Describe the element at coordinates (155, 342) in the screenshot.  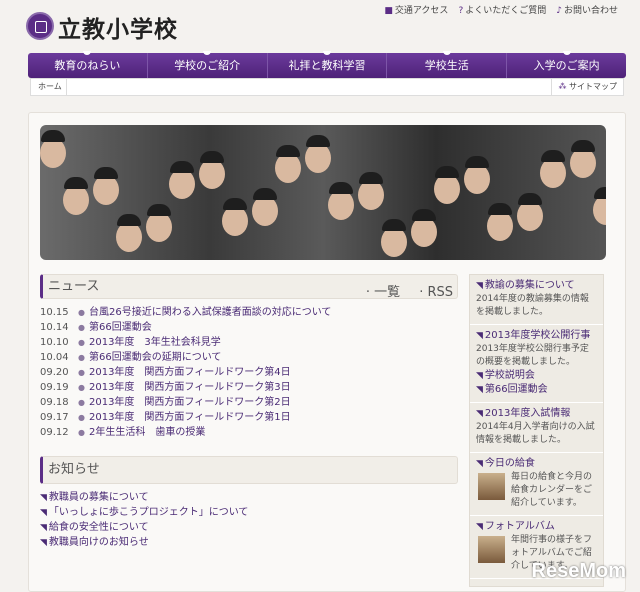
I see `news-title-link: 2013年度 3年生社会科見学` at that location.